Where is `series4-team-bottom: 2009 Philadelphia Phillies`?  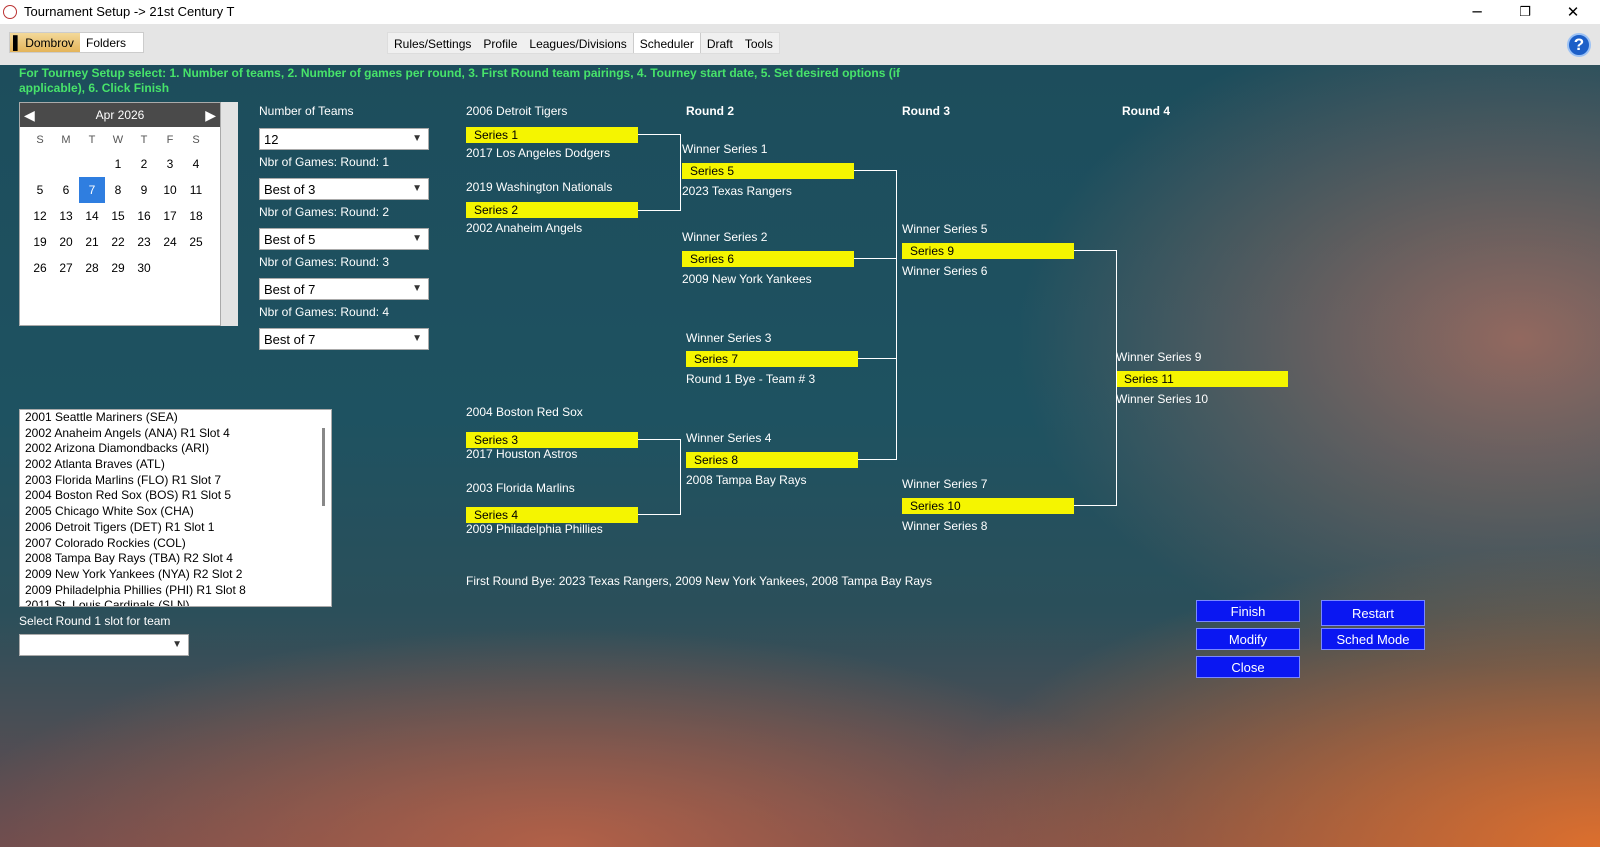
series4-team-bottom: 2009 Philadelphia Phillies is located at coordinates (534, 529).